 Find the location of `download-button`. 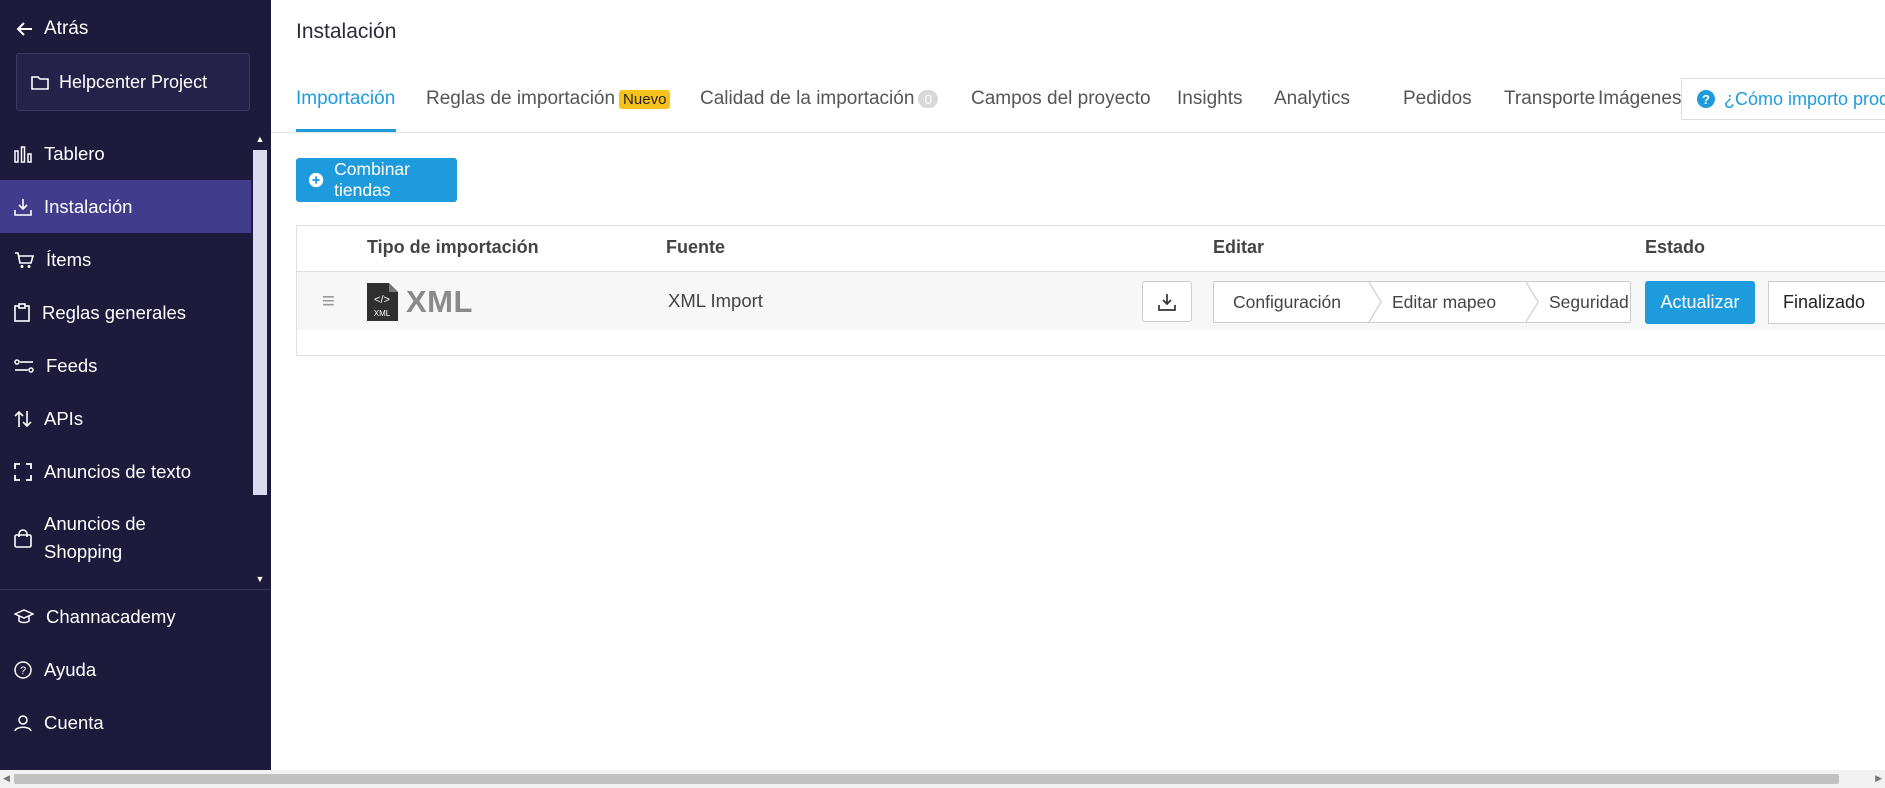

download-button is located at coordinates (1167, 301).